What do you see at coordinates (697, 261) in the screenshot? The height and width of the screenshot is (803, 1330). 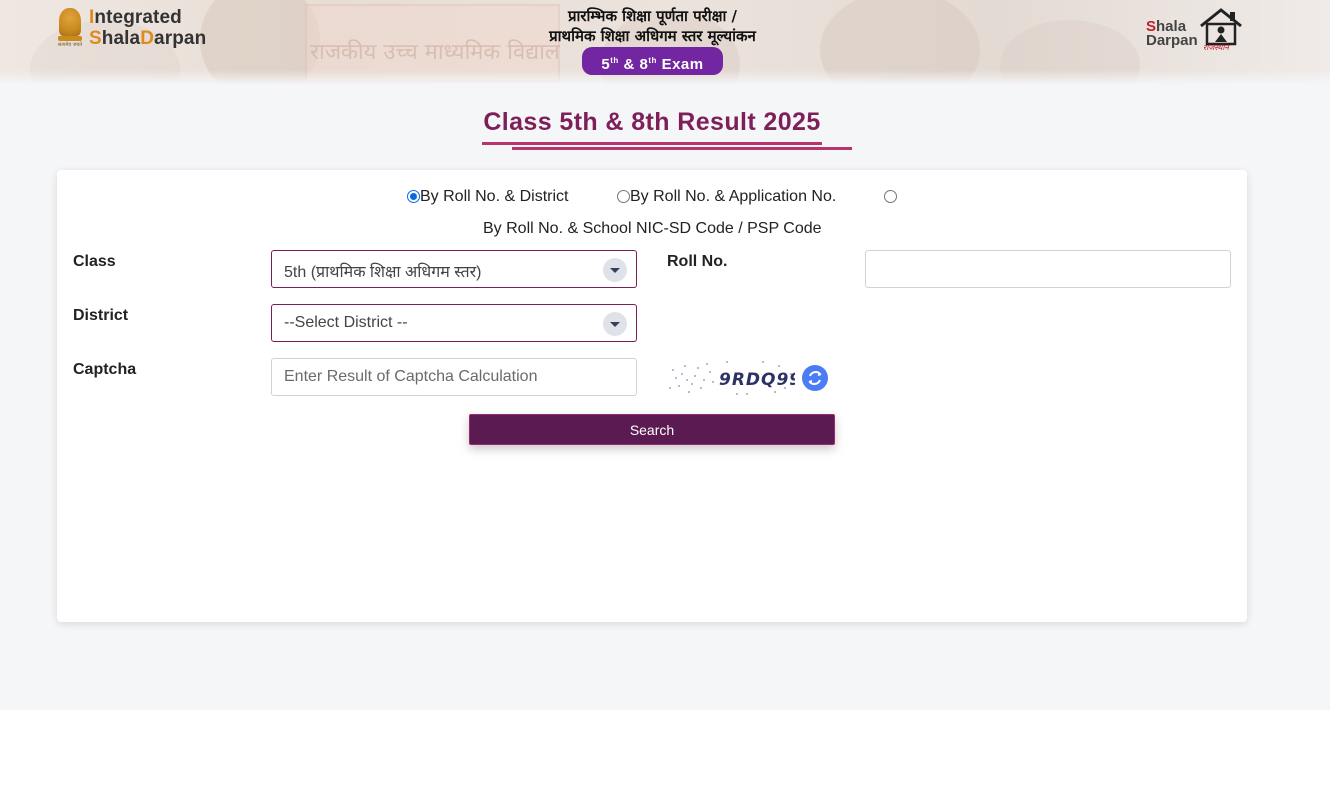 I see `roll-no-label: Roll No.` at bounding box center [697, 261].